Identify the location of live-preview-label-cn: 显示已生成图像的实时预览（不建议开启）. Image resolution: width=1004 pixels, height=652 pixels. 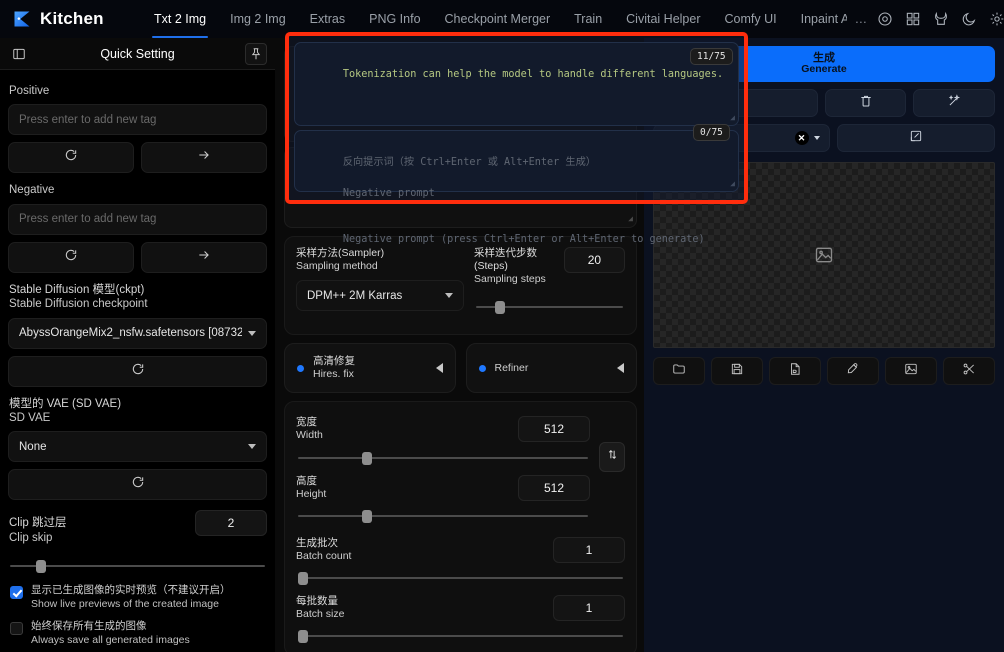
(131, 590).